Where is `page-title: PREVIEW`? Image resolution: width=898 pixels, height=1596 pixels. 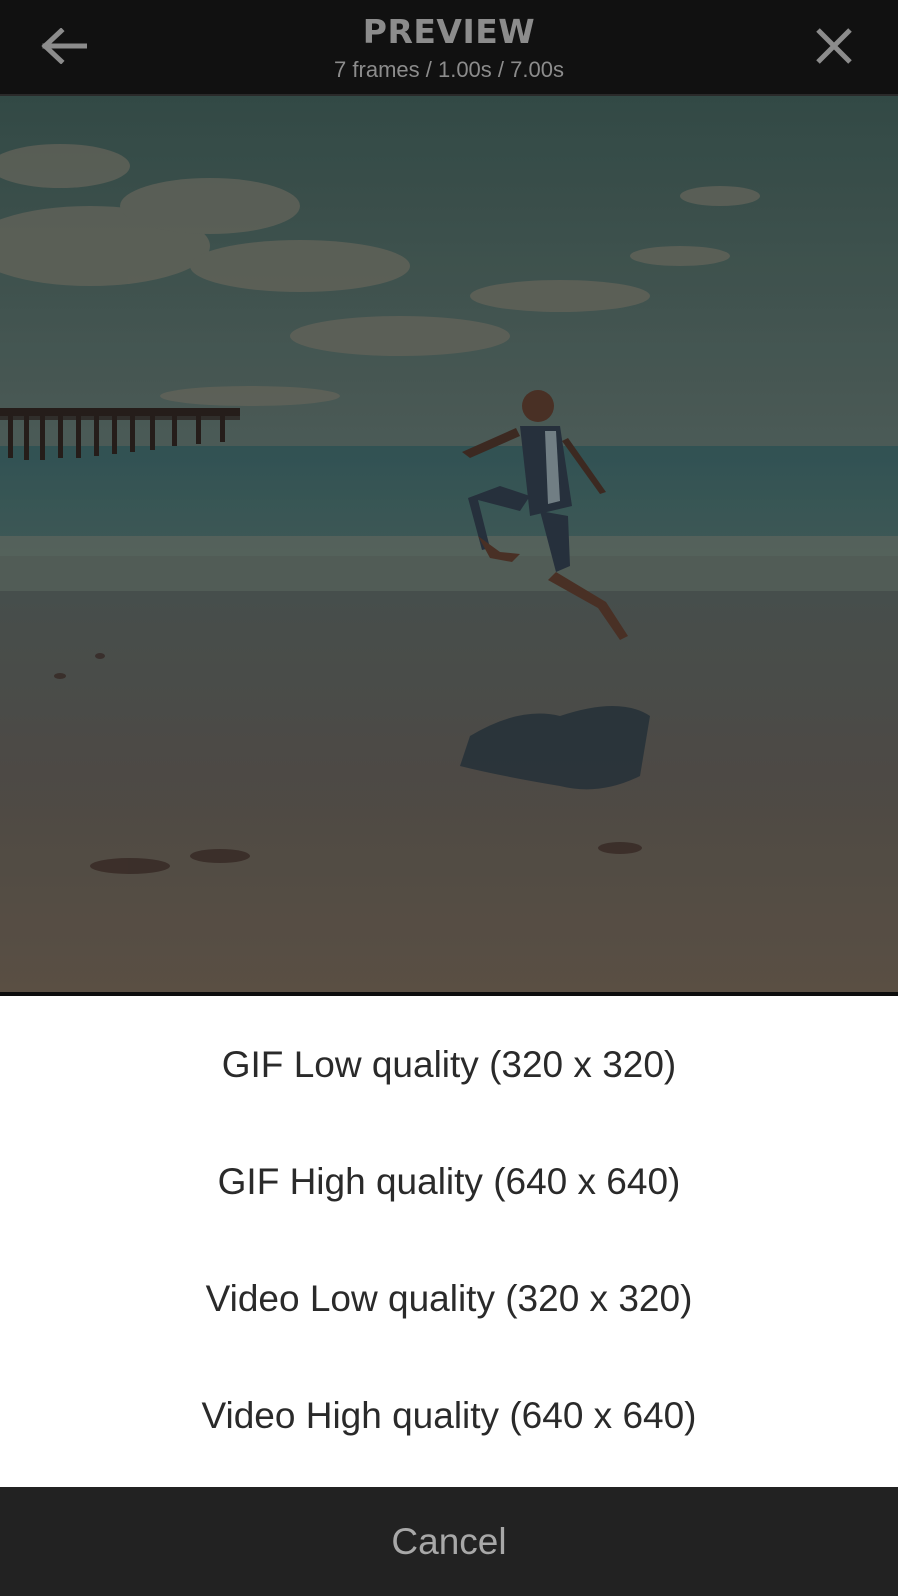 page-title: PREVIEW is located at coordinates (449, 31).